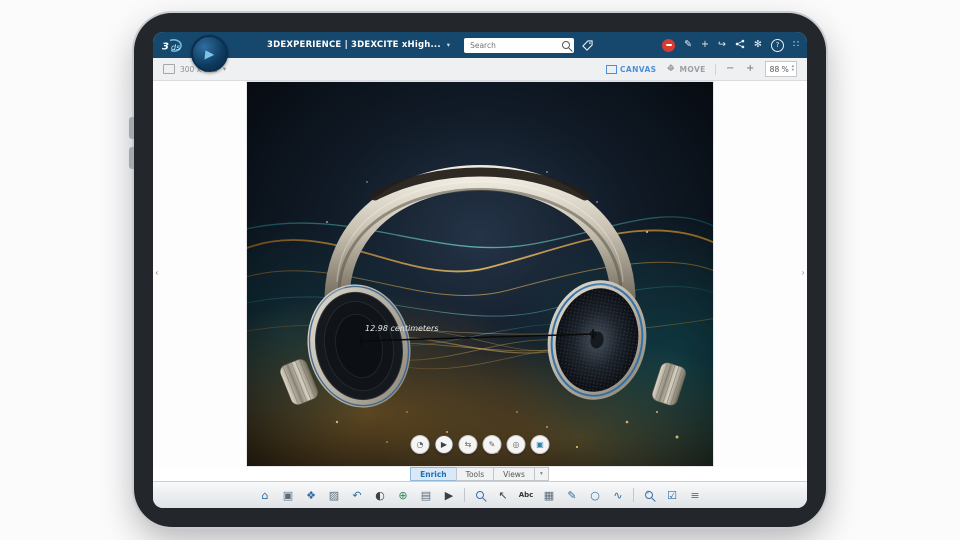 Image resolution: width=960 pixels, height=540 pixels. I want to click on topbar-actions: ✎ + ↪ ✻ ? ∷, so click(730, 45).